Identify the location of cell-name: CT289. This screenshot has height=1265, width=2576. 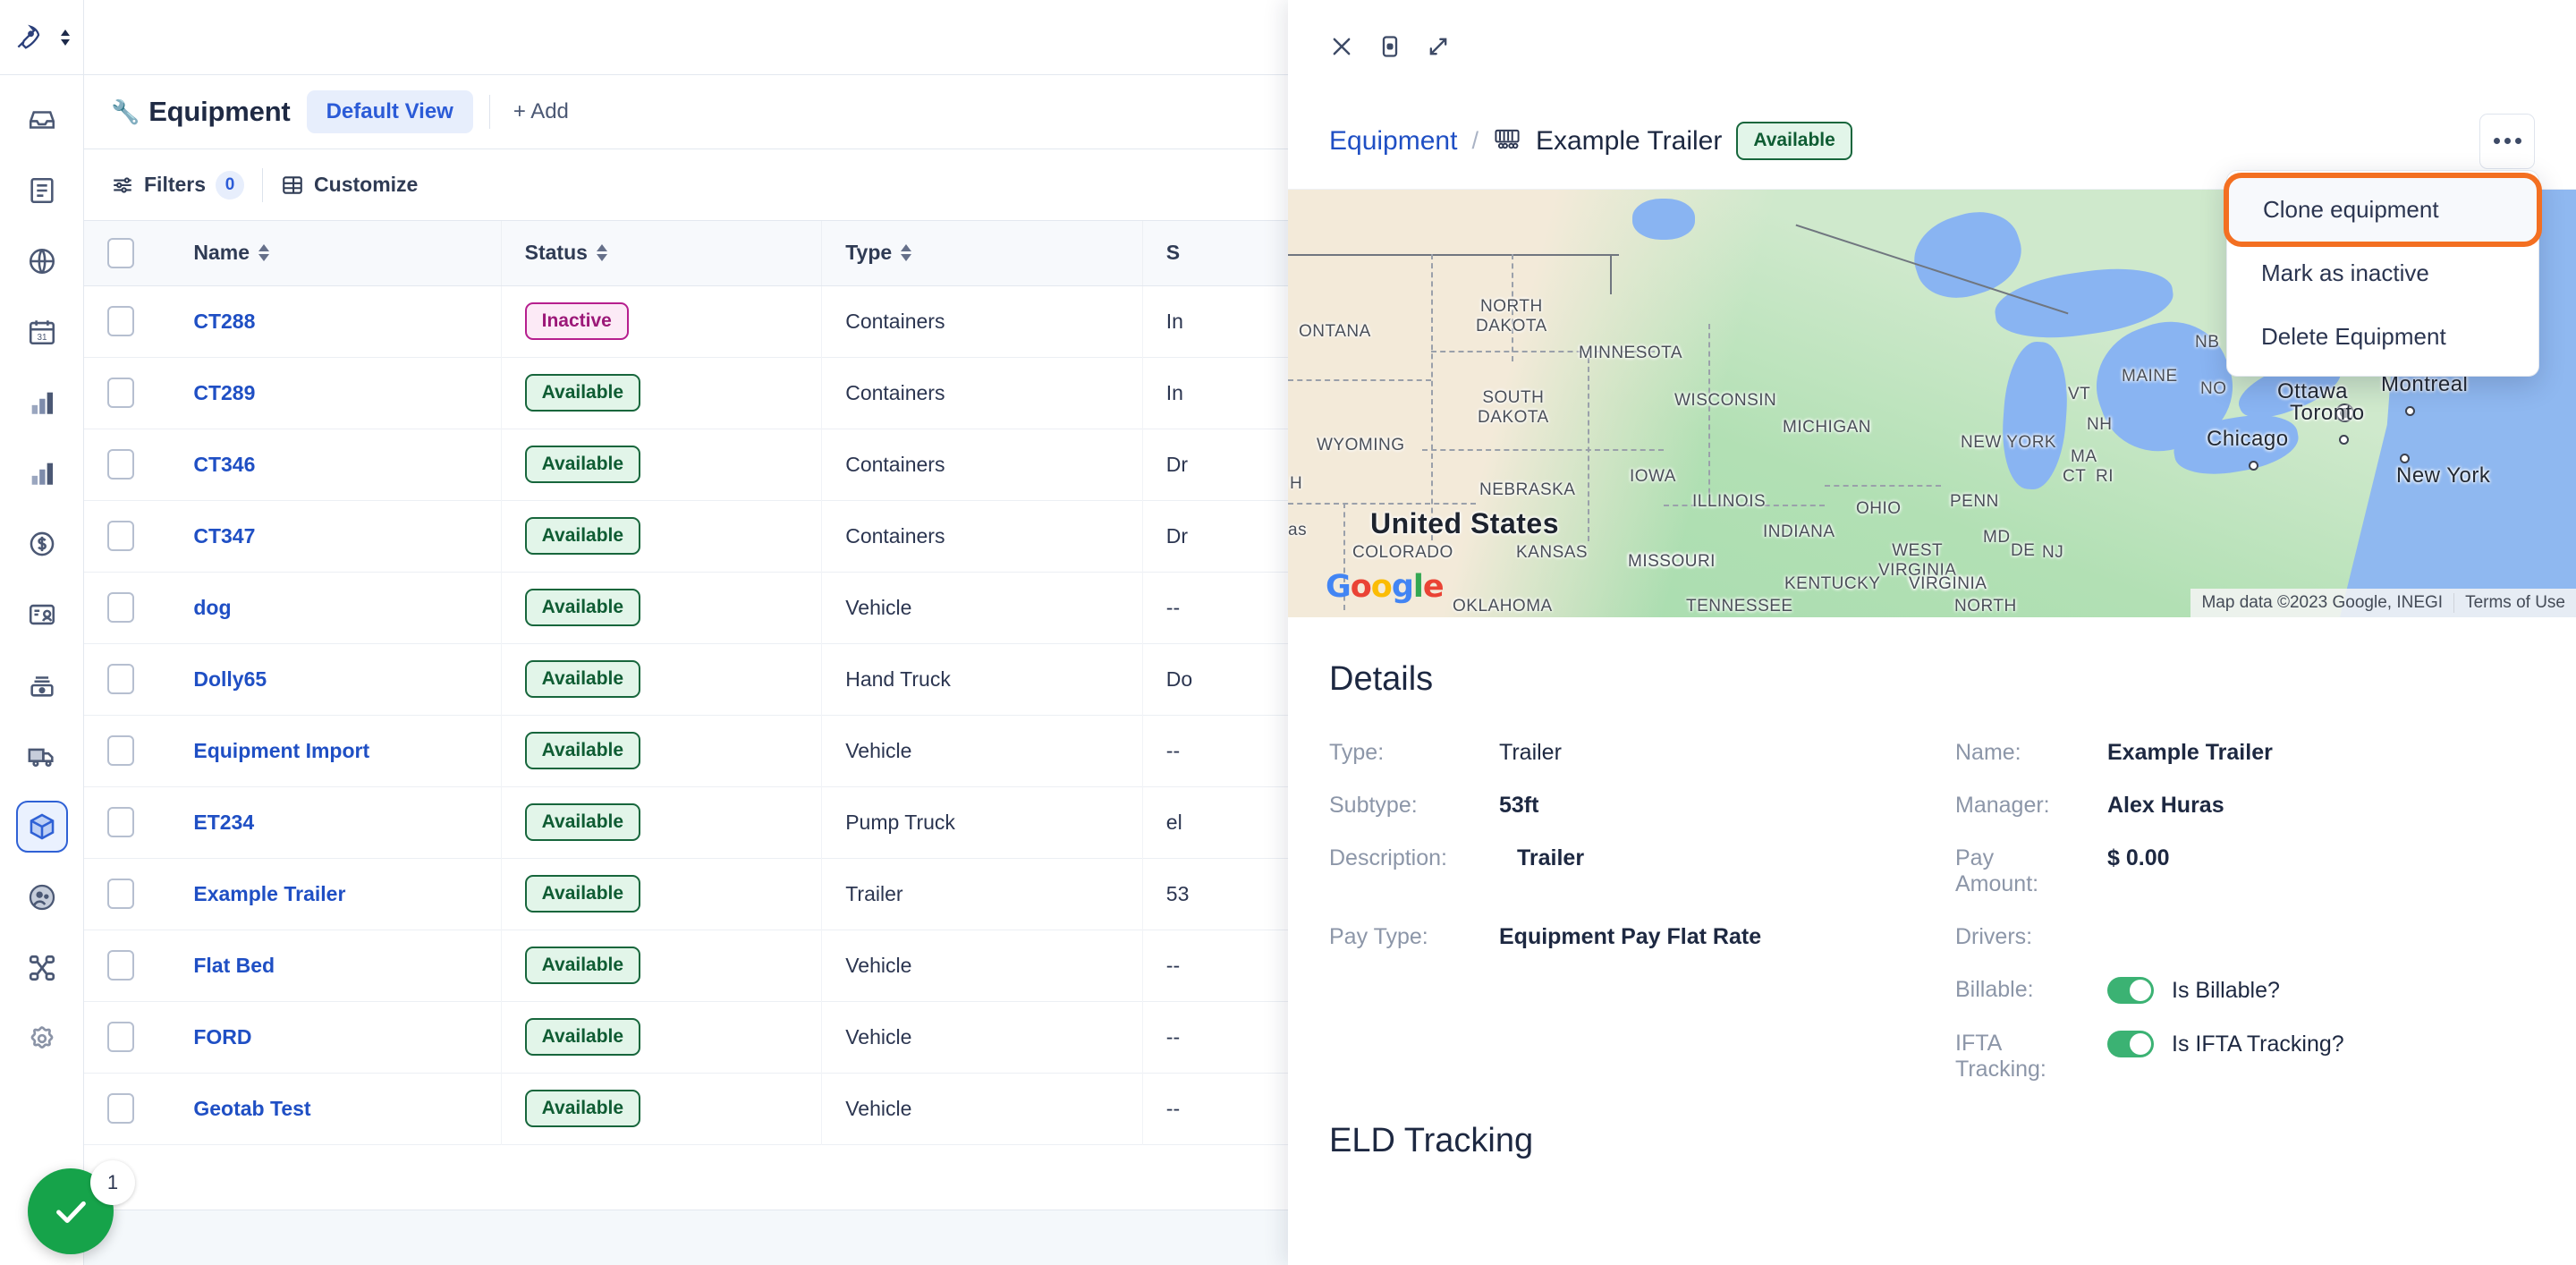
(336, 393).